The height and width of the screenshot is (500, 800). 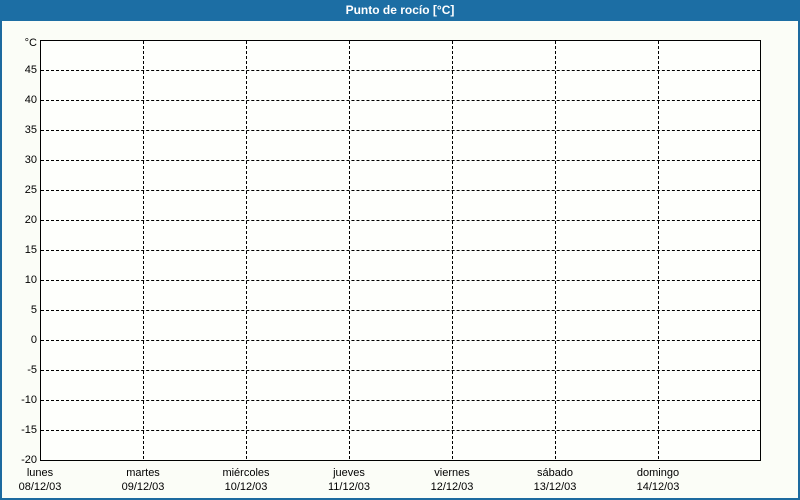 I want to click on x-day-name: sábado, so click(x=555, y=473).